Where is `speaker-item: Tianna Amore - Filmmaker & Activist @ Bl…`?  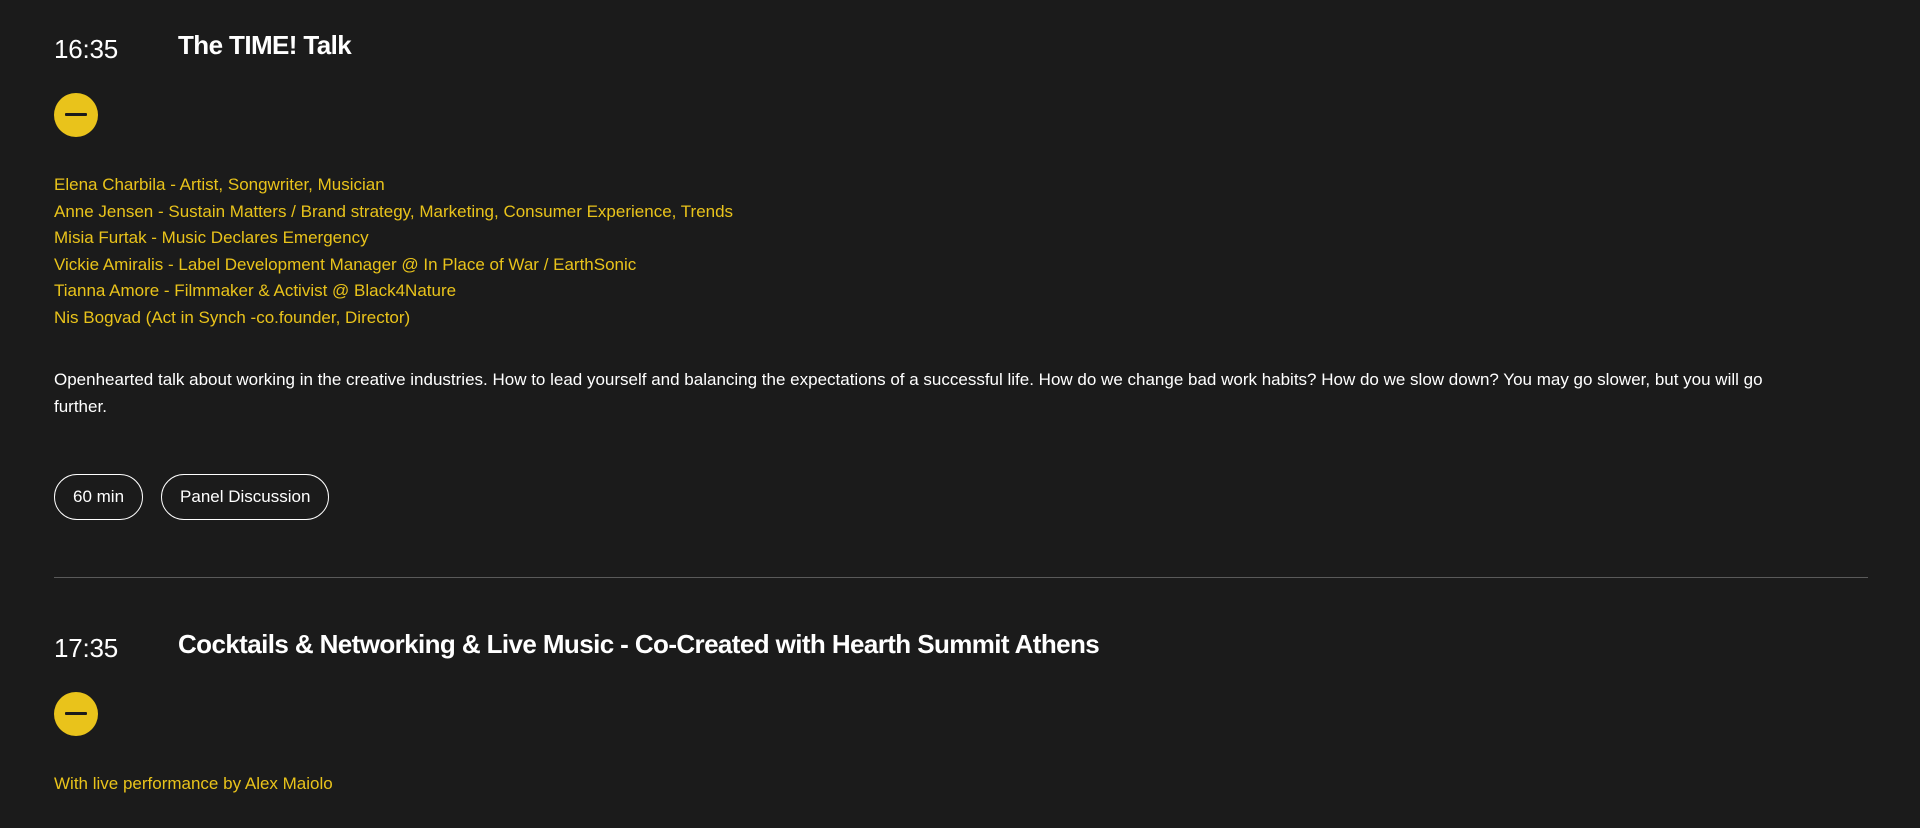 speaker-item: Tianna Amore - Filmmaker & Activist @ Bl… is located at coordinates (255, 291).